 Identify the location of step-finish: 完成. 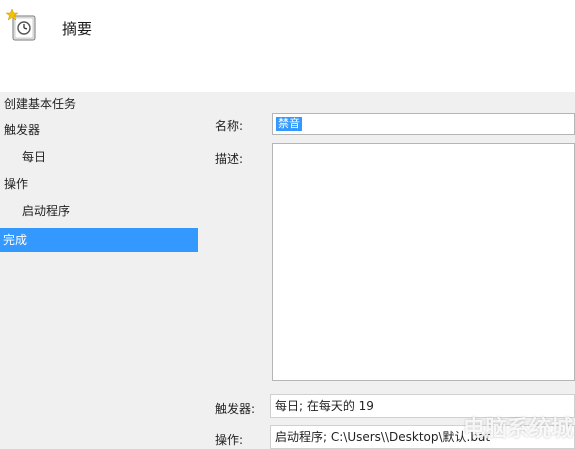
(99, 240).